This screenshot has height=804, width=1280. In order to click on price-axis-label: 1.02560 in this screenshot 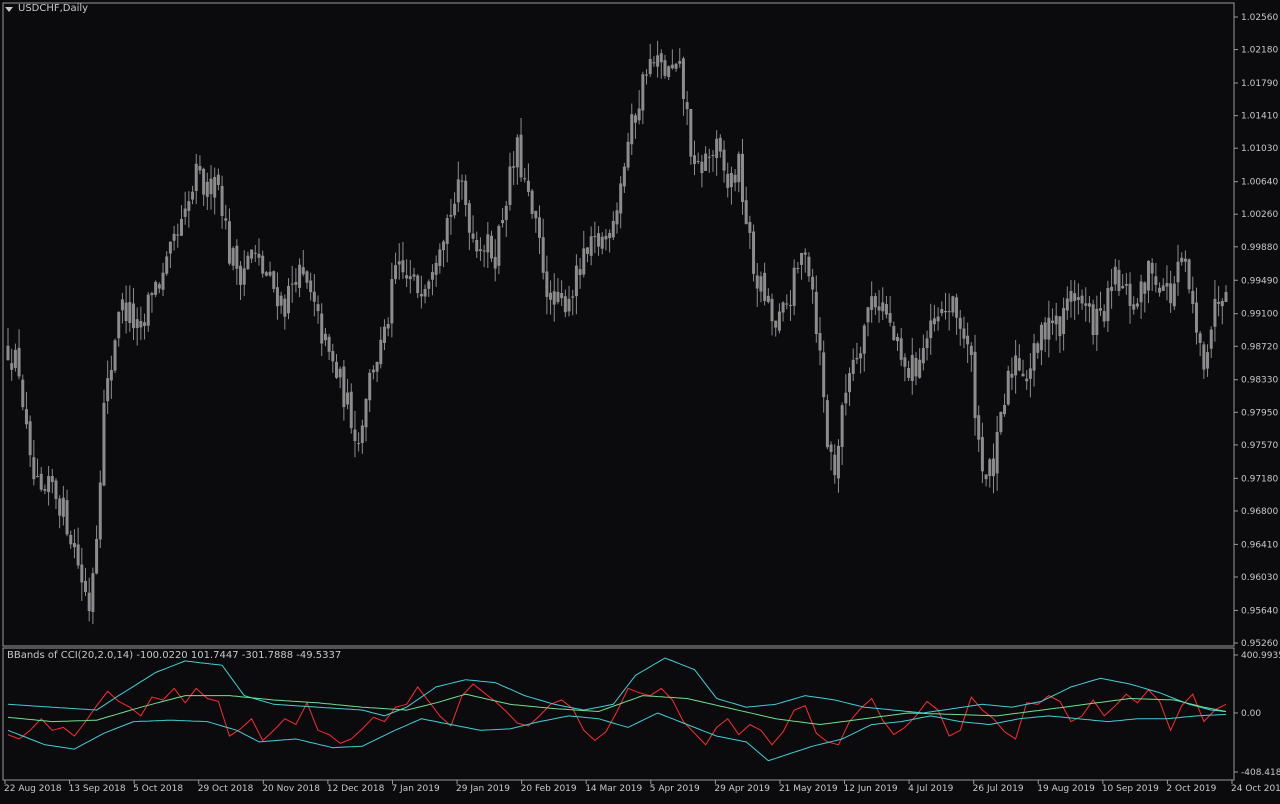, I will do `click(1259, 18)`.